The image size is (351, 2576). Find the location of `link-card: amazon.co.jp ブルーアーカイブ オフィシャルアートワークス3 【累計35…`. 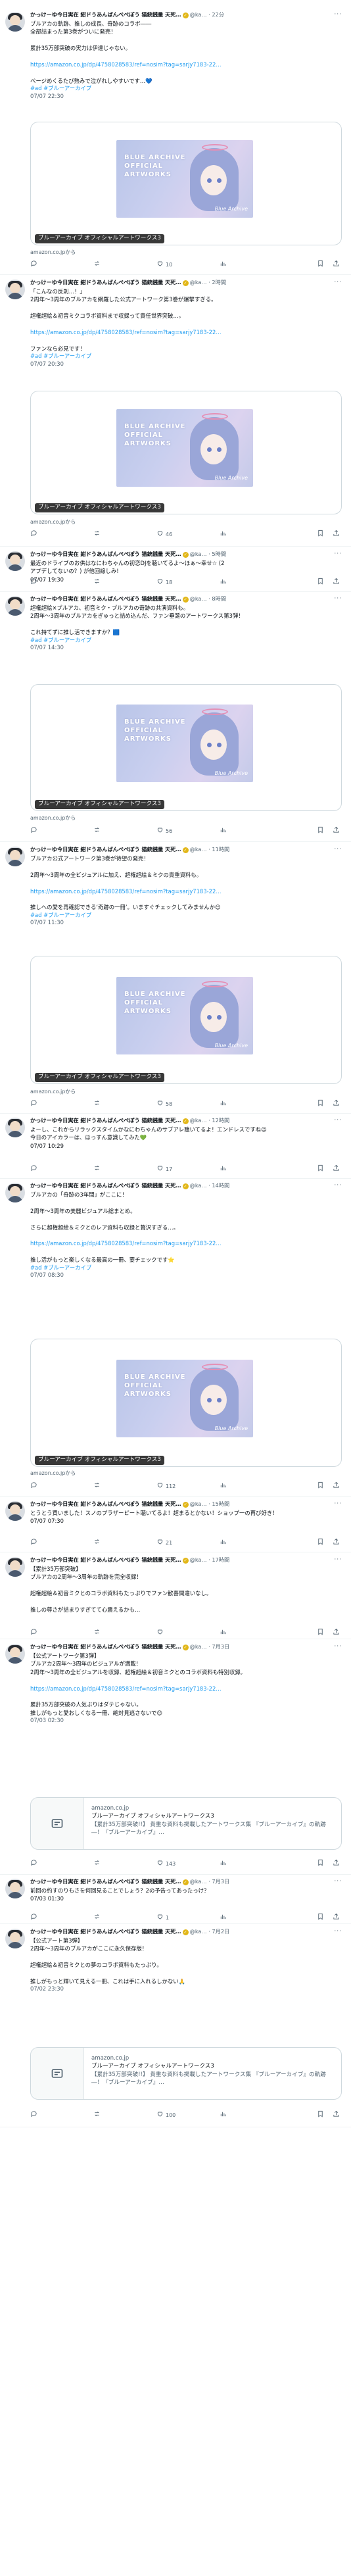

link-card: amazon.co.jp ブルーアーカイブ オフィシャルアートワークス3 【累計35… is located at coordinates (186, 1823).